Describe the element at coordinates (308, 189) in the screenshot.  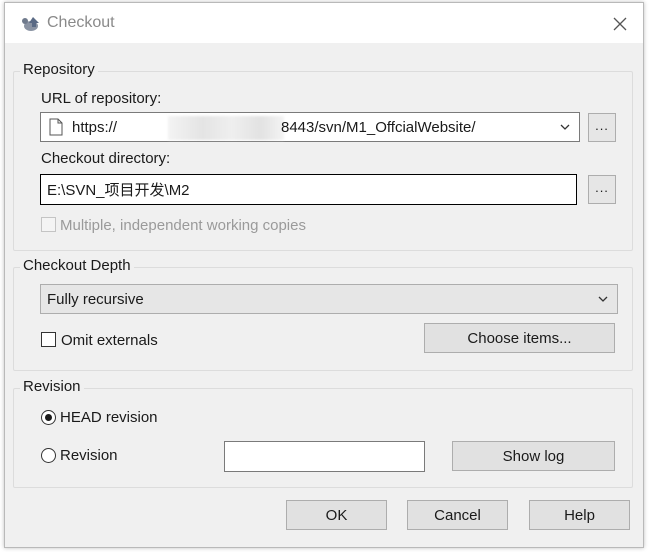
I see `checkout-directory-input: E:\SVN_项目开发\M2` at that location.